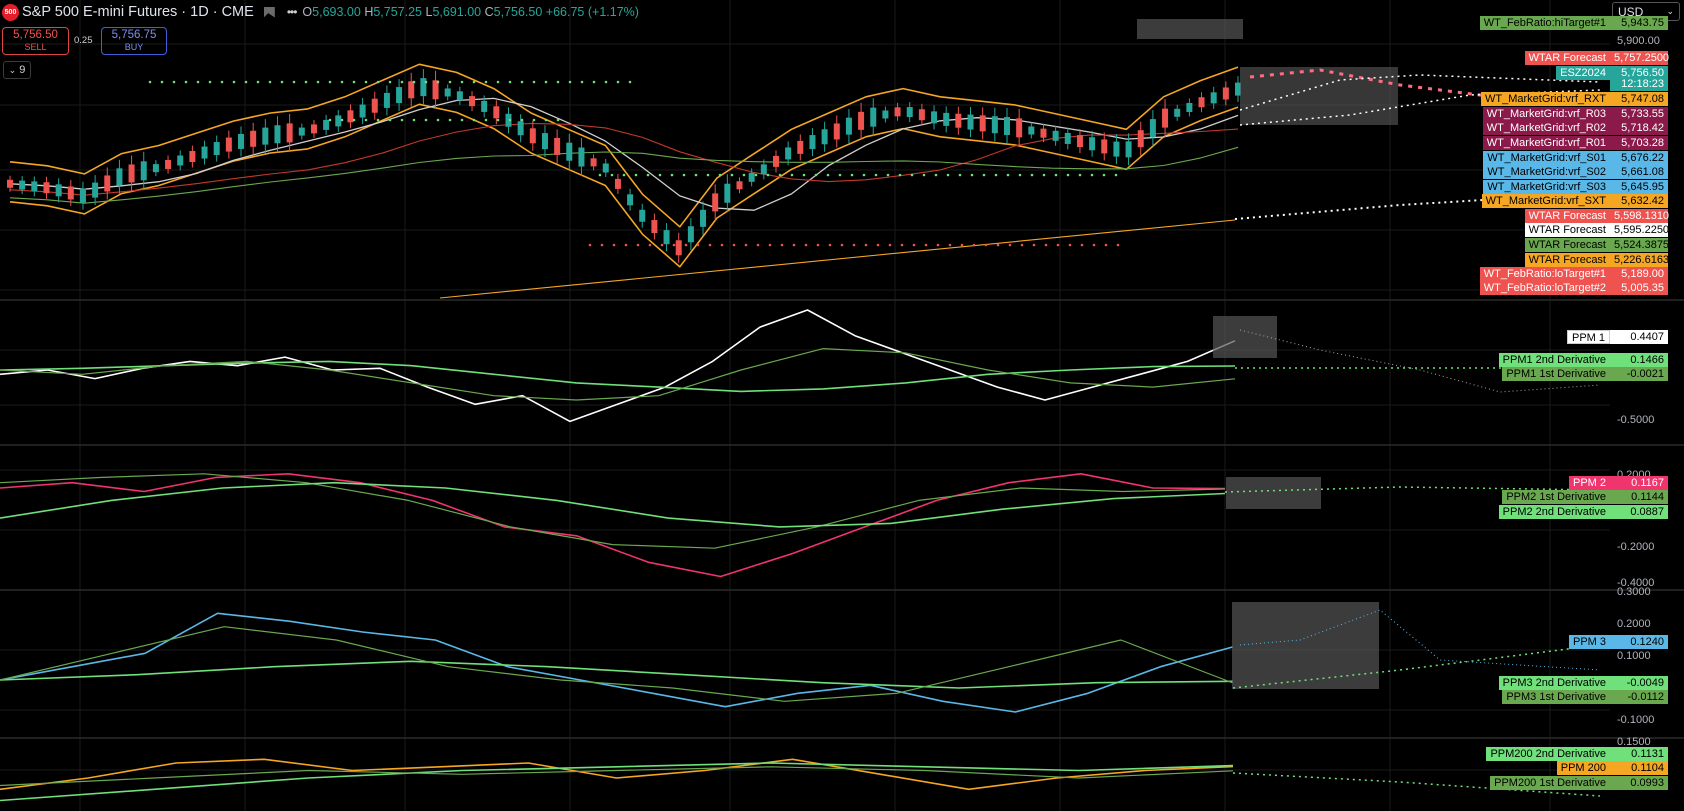 The image size is (1684, 811). Describe the element at coordinates (292, 12) in the screenshot. I see `more-options-icon: •••` at that location.